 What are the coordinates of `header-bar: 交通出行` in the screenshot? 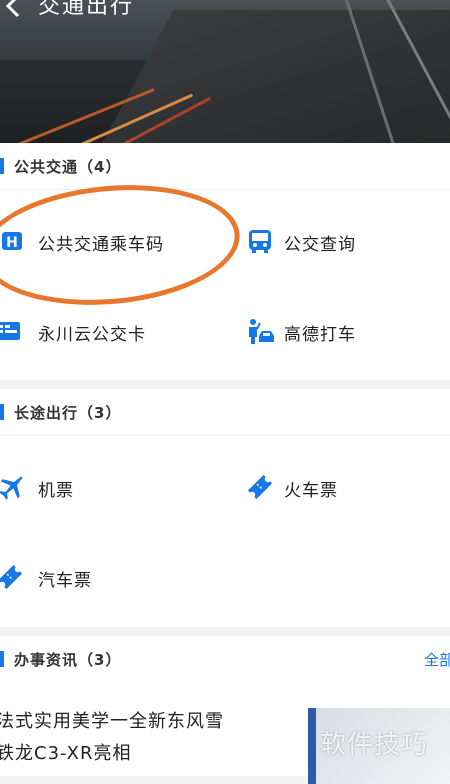 It's located at (225, 14).